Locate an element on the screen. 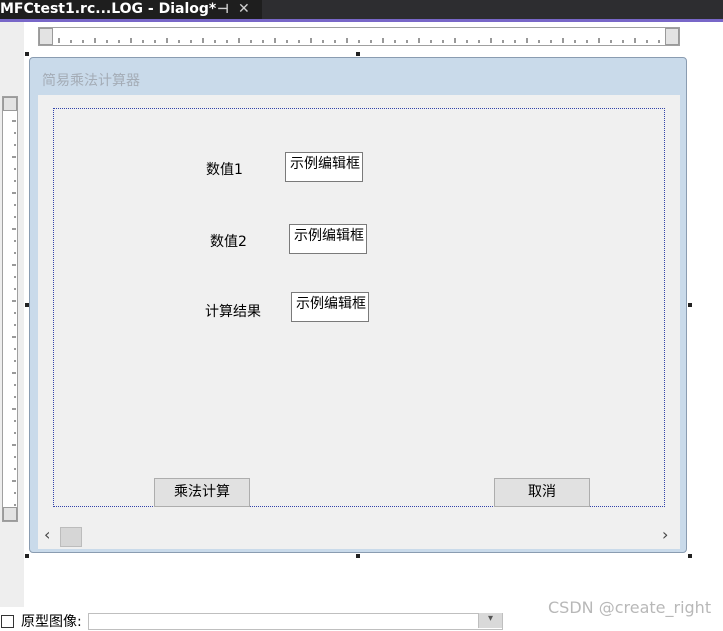  vertical-ruler is located at coordinates (10, 309).